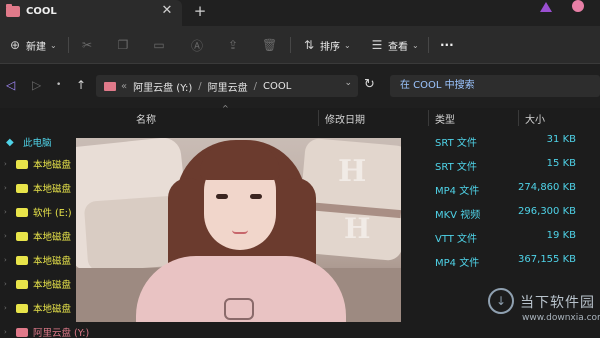  I want to click on more-icon: ···, so click(447, 45).